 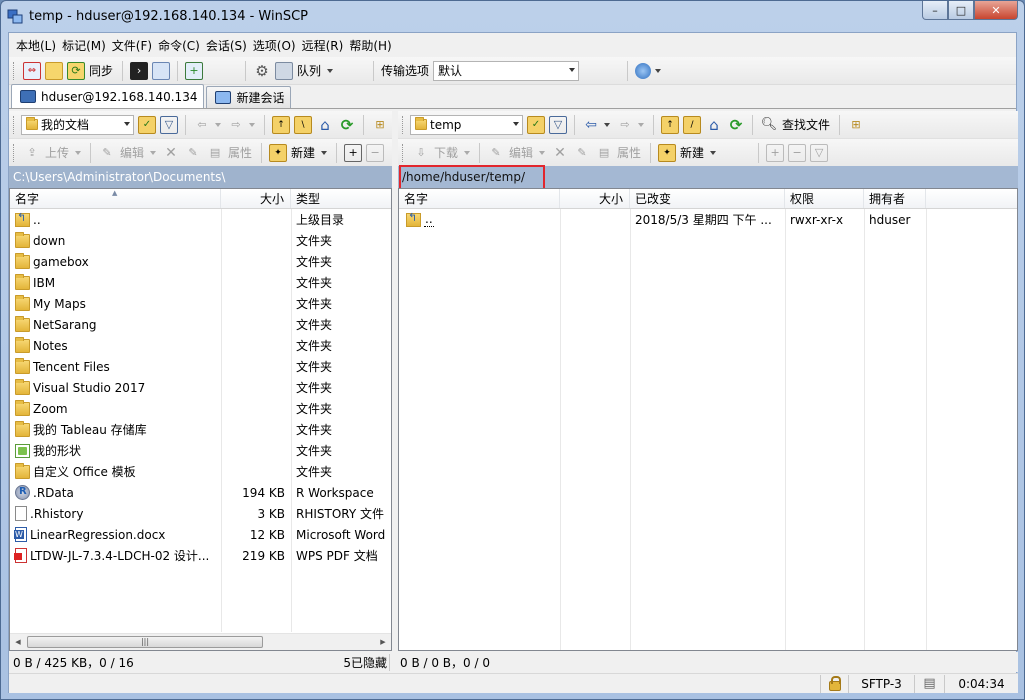 I want to click on download-icon: ⇩, so click(x=421, y=153).